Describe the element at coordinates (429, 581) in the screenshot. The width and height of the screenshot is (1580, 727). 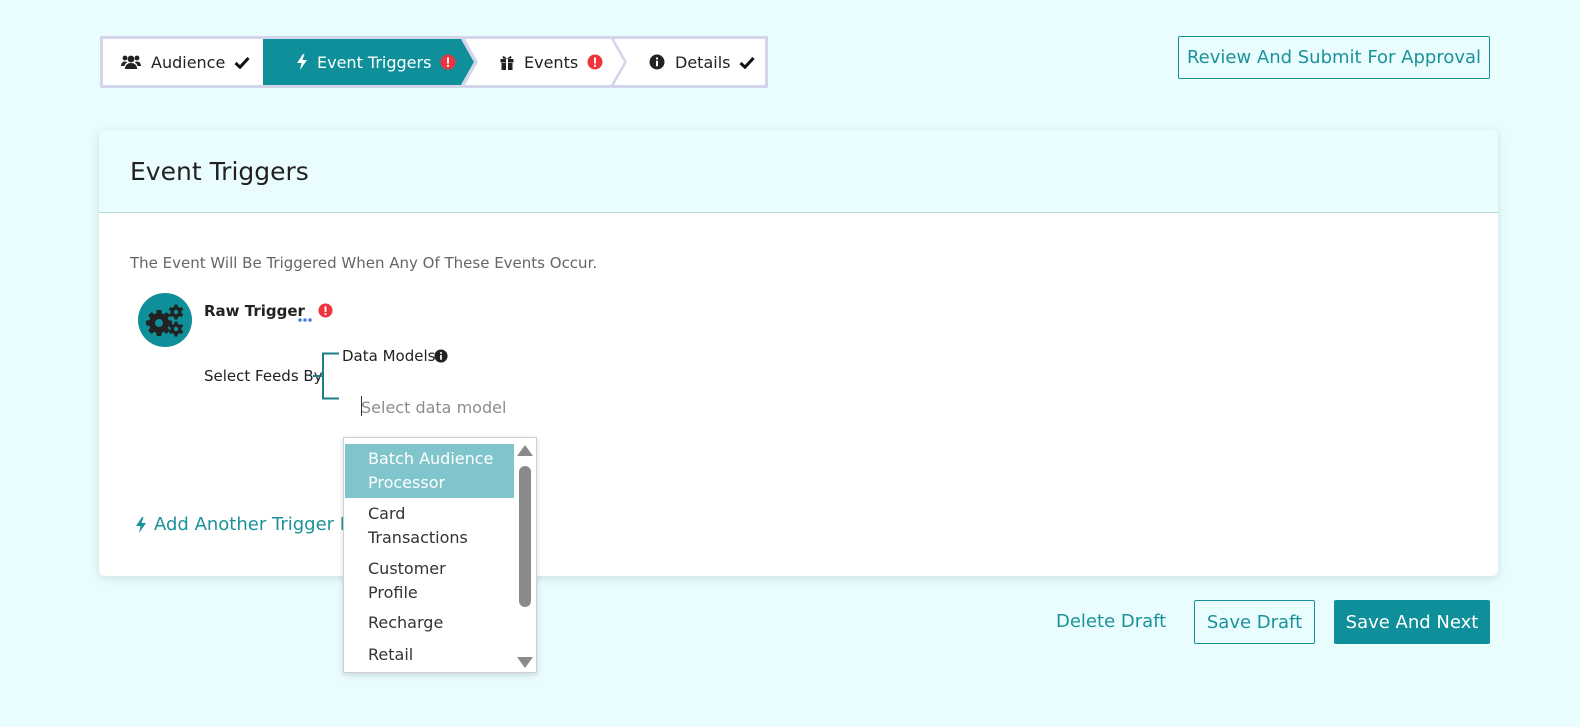
I see `dropdown-option: Customer Profile` at that location.